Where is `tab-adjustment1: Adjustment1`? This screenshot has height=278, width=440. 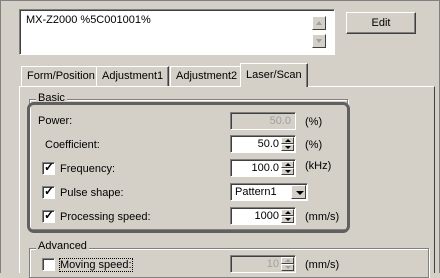
tab-adjustment1: Adjustment1 is located at coordinates (133, 76).